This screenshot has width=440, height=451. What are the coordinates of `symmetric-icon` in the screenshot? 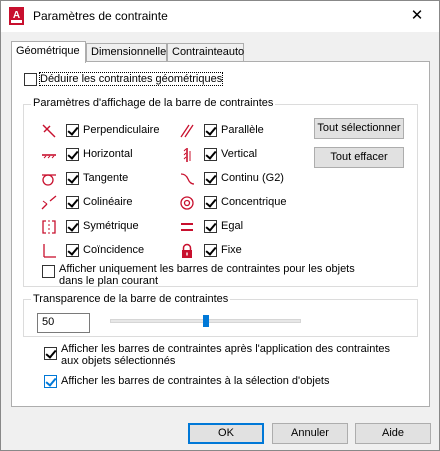 It's located at (49, 227).